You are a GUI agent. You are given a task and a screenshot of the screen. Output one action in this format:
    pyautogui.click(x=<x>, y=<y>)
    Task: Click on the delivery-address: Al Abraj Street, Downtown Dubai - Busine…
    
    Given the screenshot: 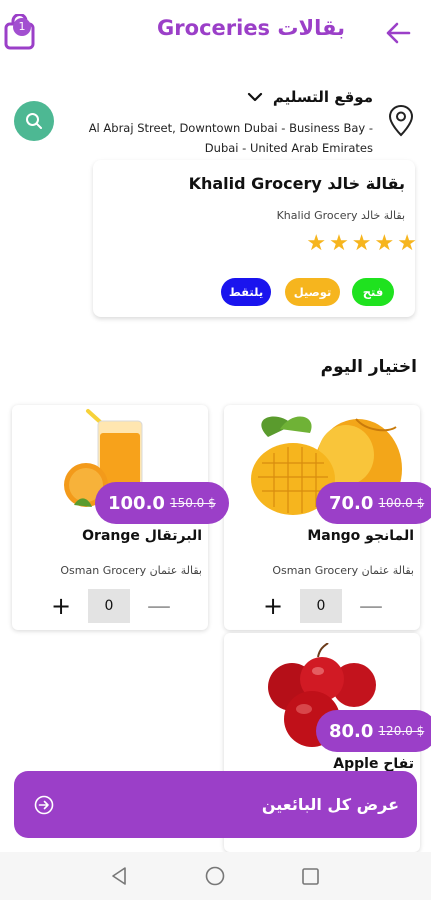 What is the action you would take?
    pyautogui.click(x=230, y=138)
    